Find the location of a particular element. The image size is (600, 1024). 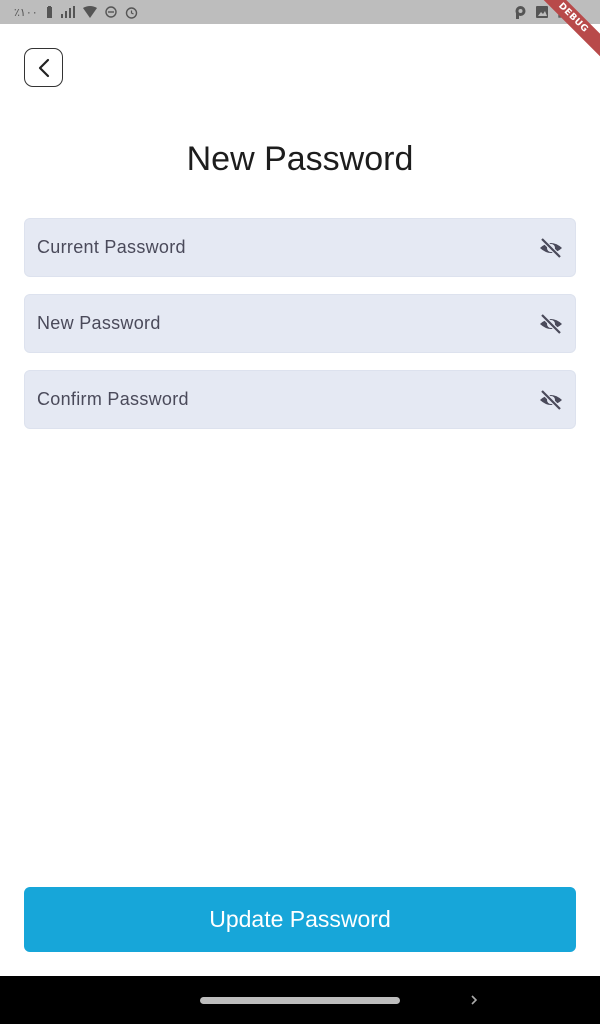

system-nav-bar is located at coordinates (300, 1000).